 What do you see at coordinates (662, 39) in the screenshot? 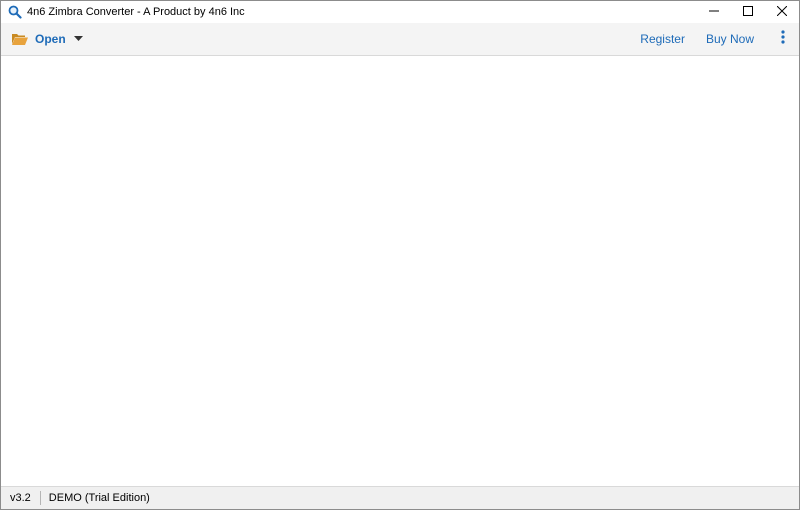
I see `register-button: Register` at bounding box center [662, 39].